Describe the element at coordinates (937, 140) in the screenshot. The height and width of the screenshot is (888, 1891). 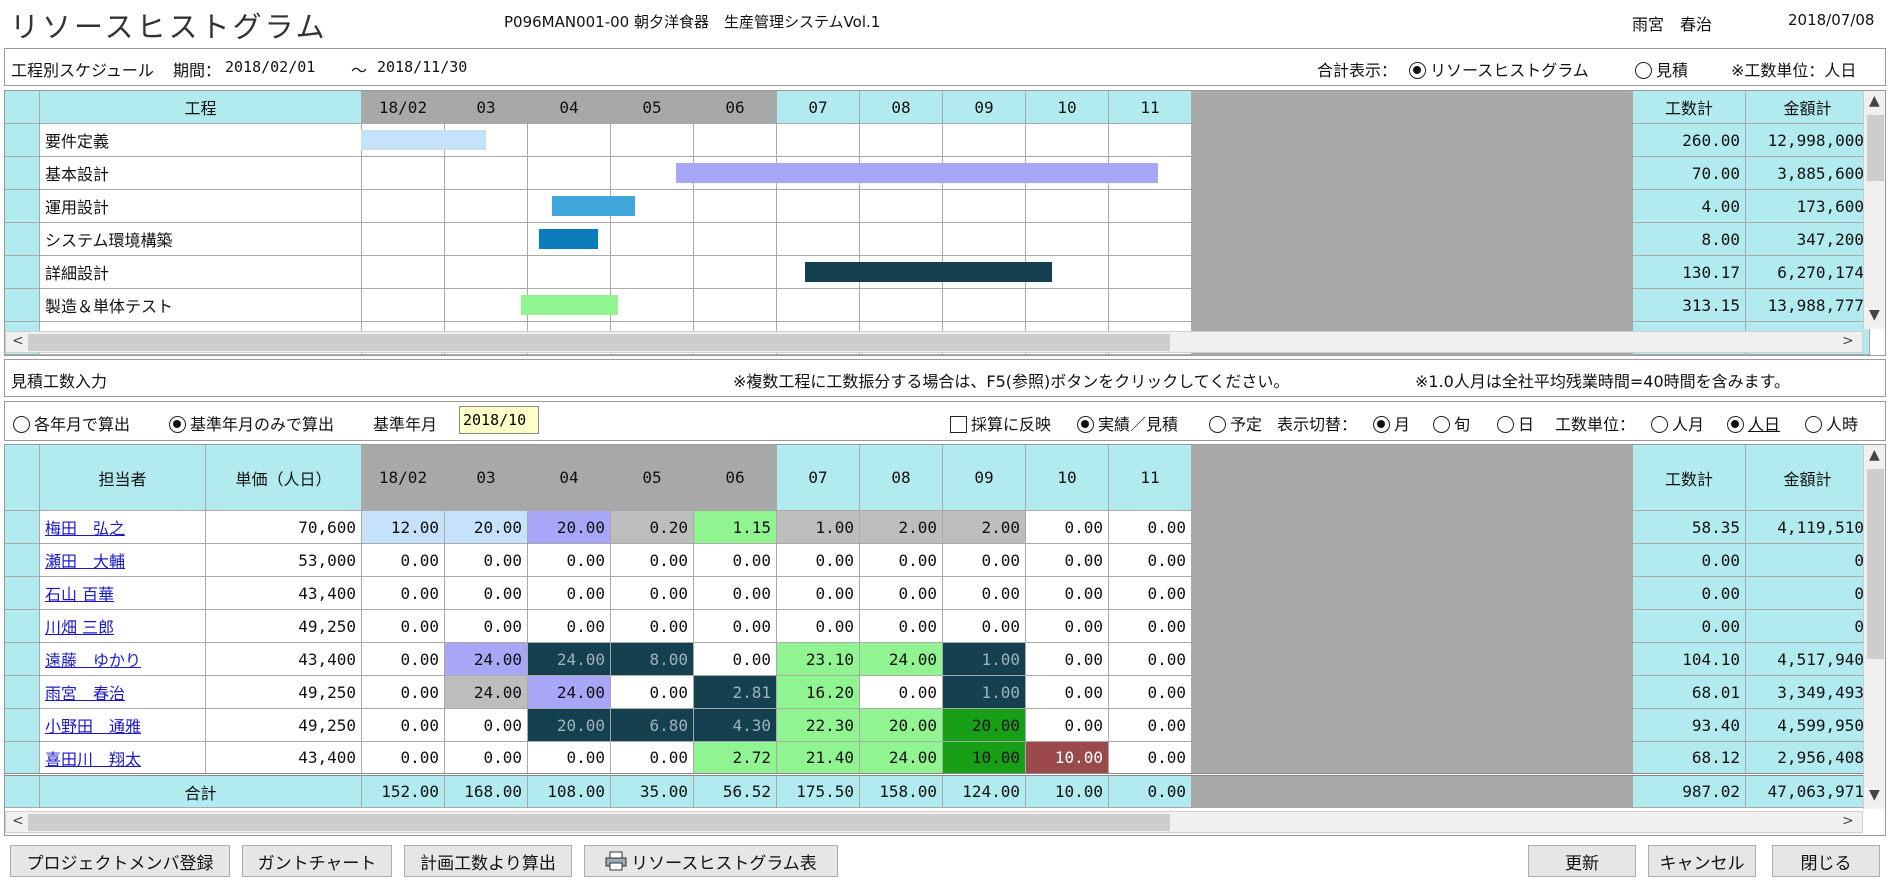
I see `gantt-row: 要件定義 260.00 12,998,000` at that location.